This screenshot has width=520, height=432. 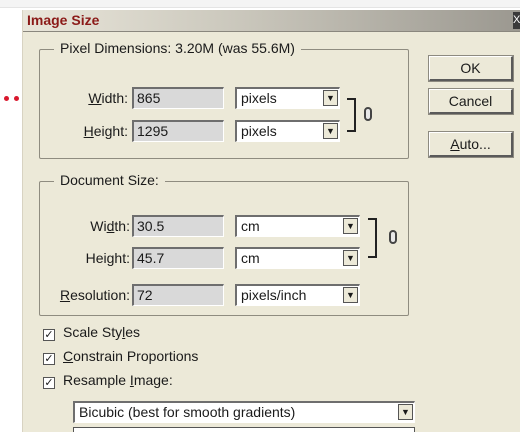 What do you see at coordinates (110, 226) in the screenshot?
I see `doc-width-label: Width:` at bounding box center [110, 226].